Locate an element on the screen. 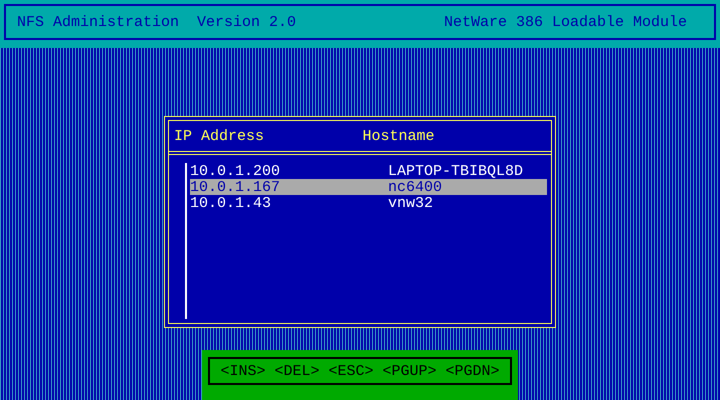 The width and height of the screenshot is (720, 400). key-hint: <DEL> is located at coordinates (297, 371).